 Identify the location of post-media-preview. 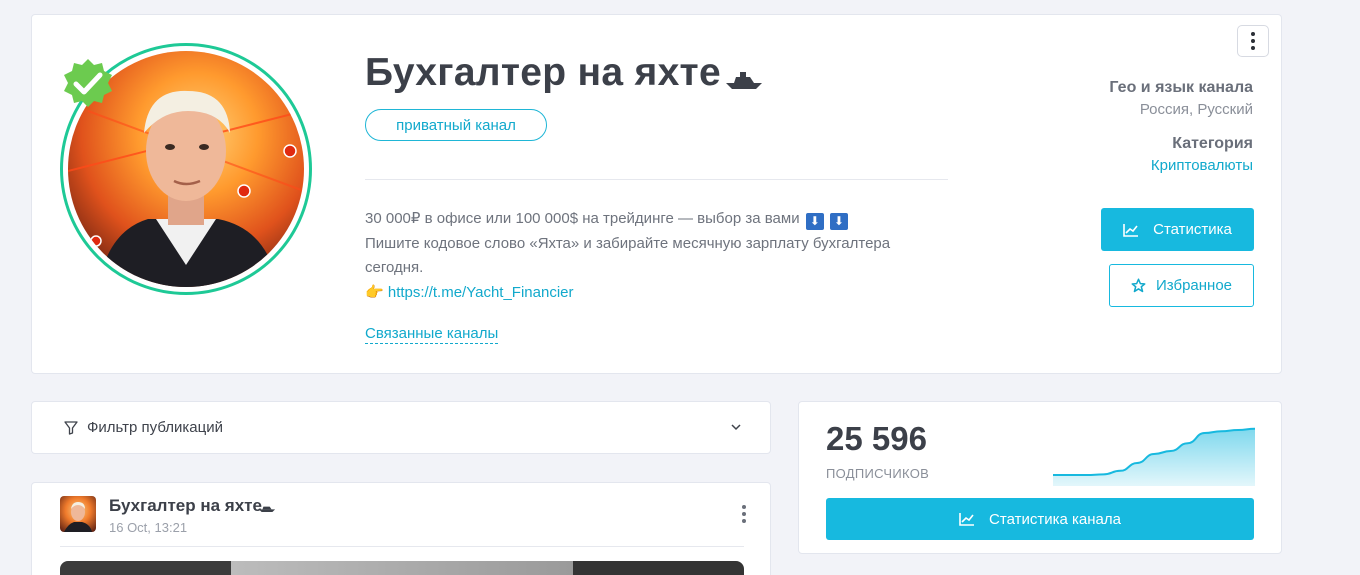
(402, 568).